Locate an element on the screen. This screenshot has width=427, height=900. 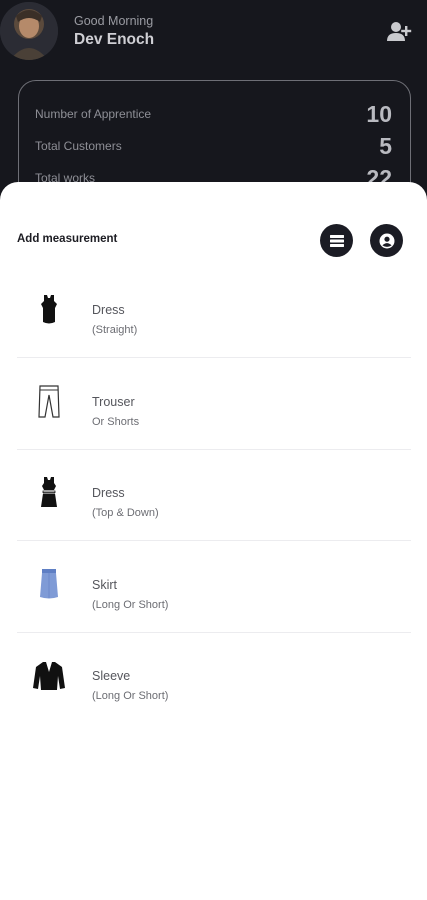
top-and-skirt-icon is located at coordinates (49, 493).